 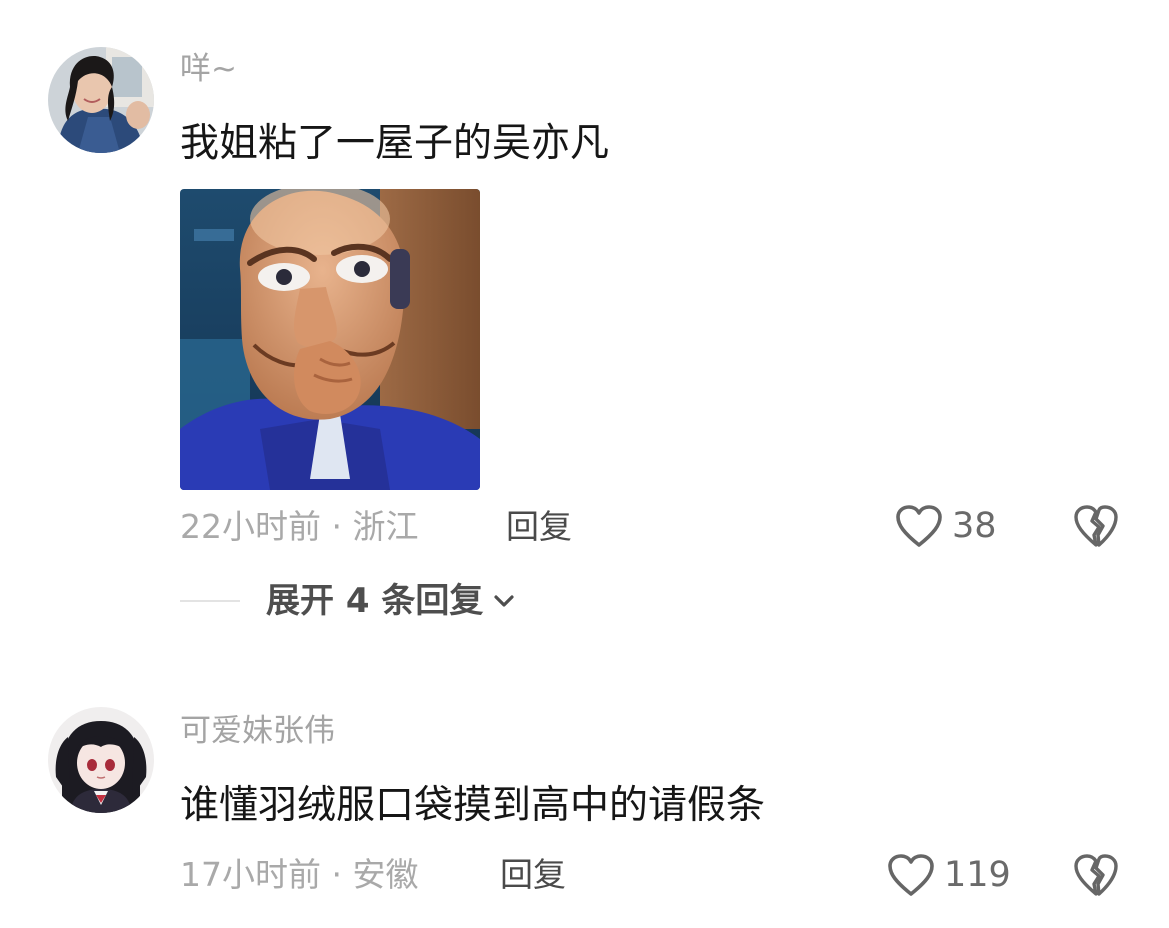 I want to click on comment-image, so click(x=330, y=339).